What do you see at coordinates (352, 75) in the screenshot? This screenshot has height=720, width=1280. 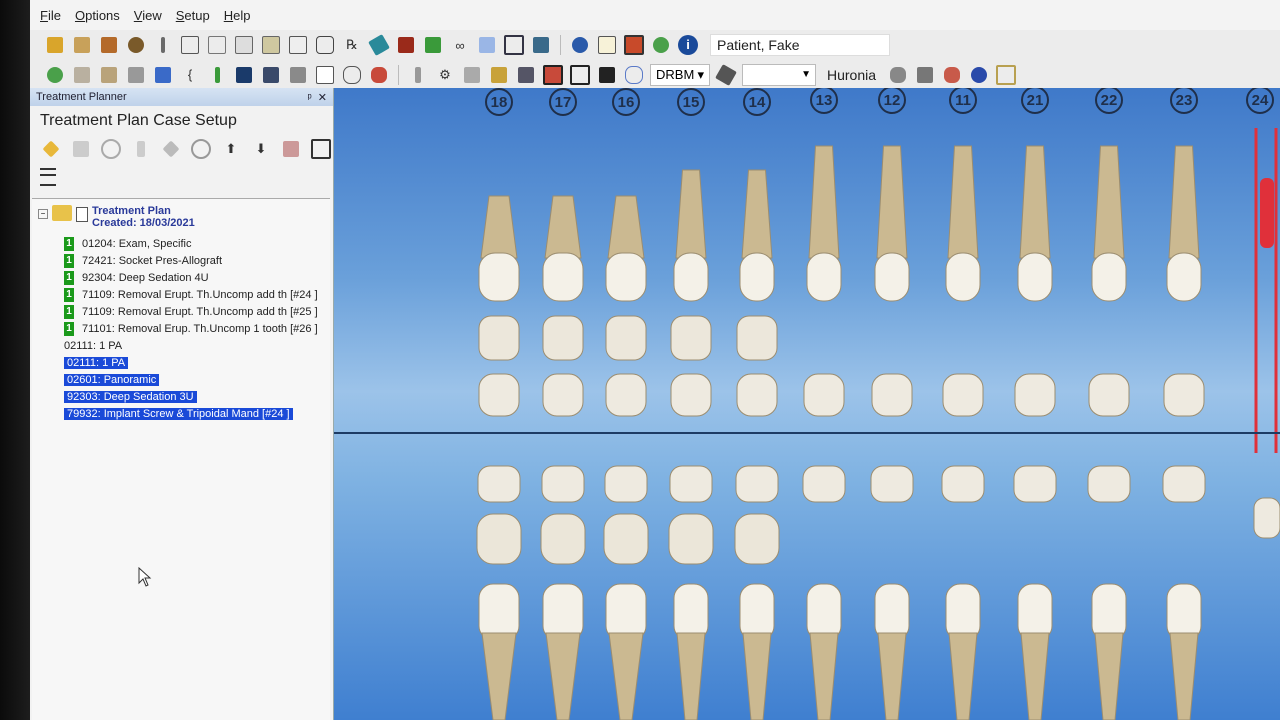 I see `tooth-outline-icon` at bounding box center [352, 75].